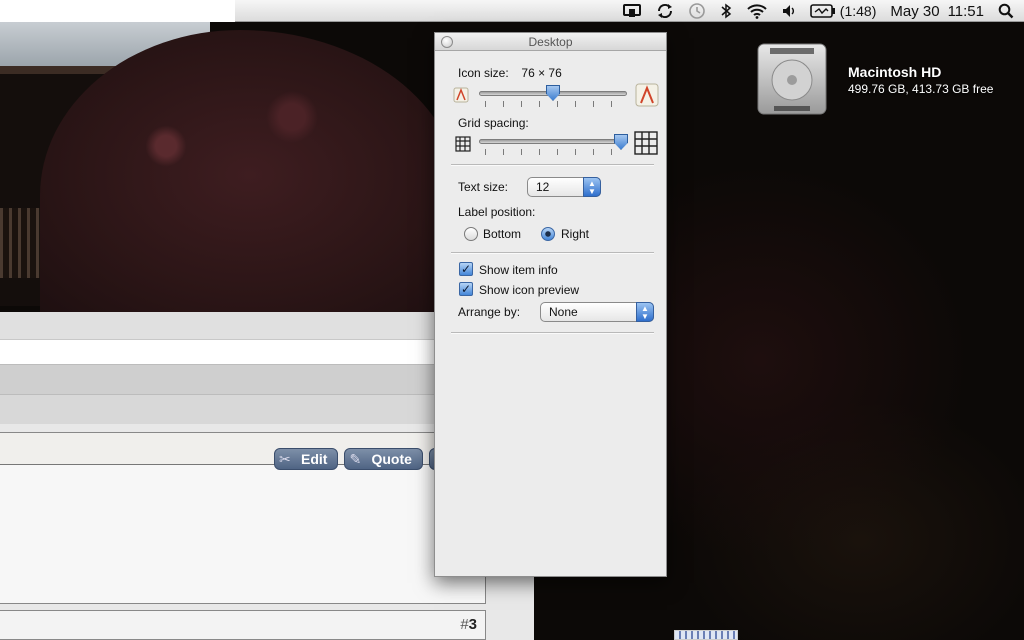 This screenshot has width=1024, height=640. I want to click on menu-clock: May 30 11:51, so click(937, 11).